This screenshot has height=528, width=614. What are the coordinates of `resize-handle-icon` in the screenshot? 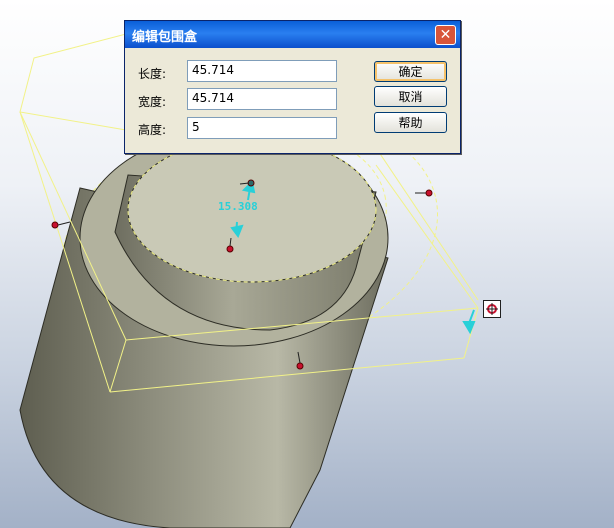 It's located at (492, 309).